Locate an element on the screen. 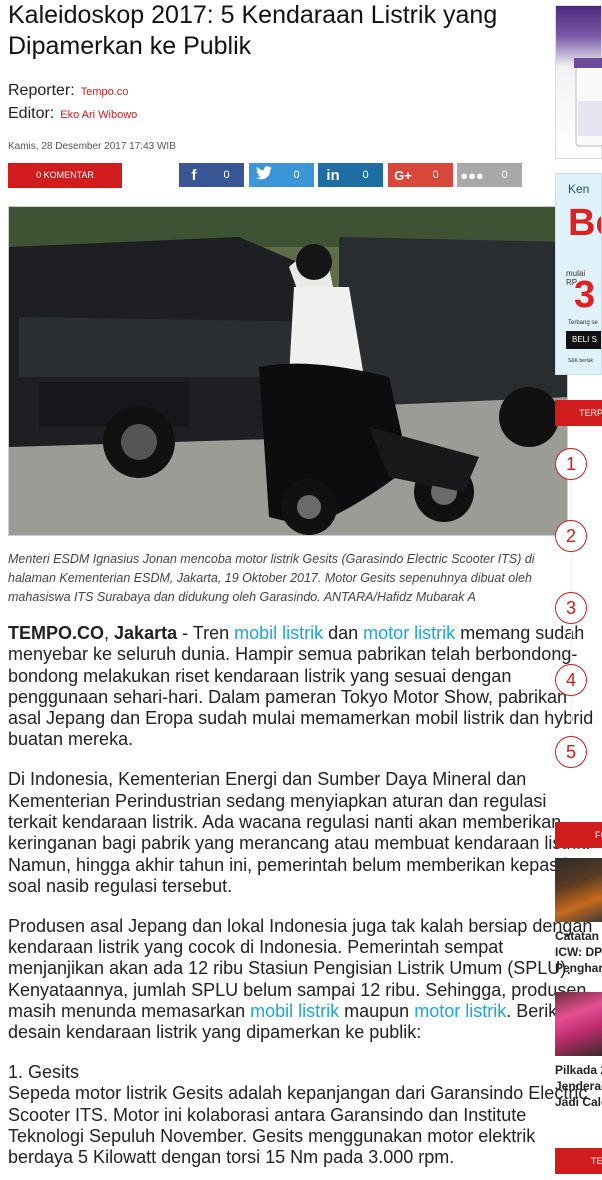 The width and height of the screenshot is (602, 1180). share-googleplus-button: G+ 0 is located at coordinates (420, 175).